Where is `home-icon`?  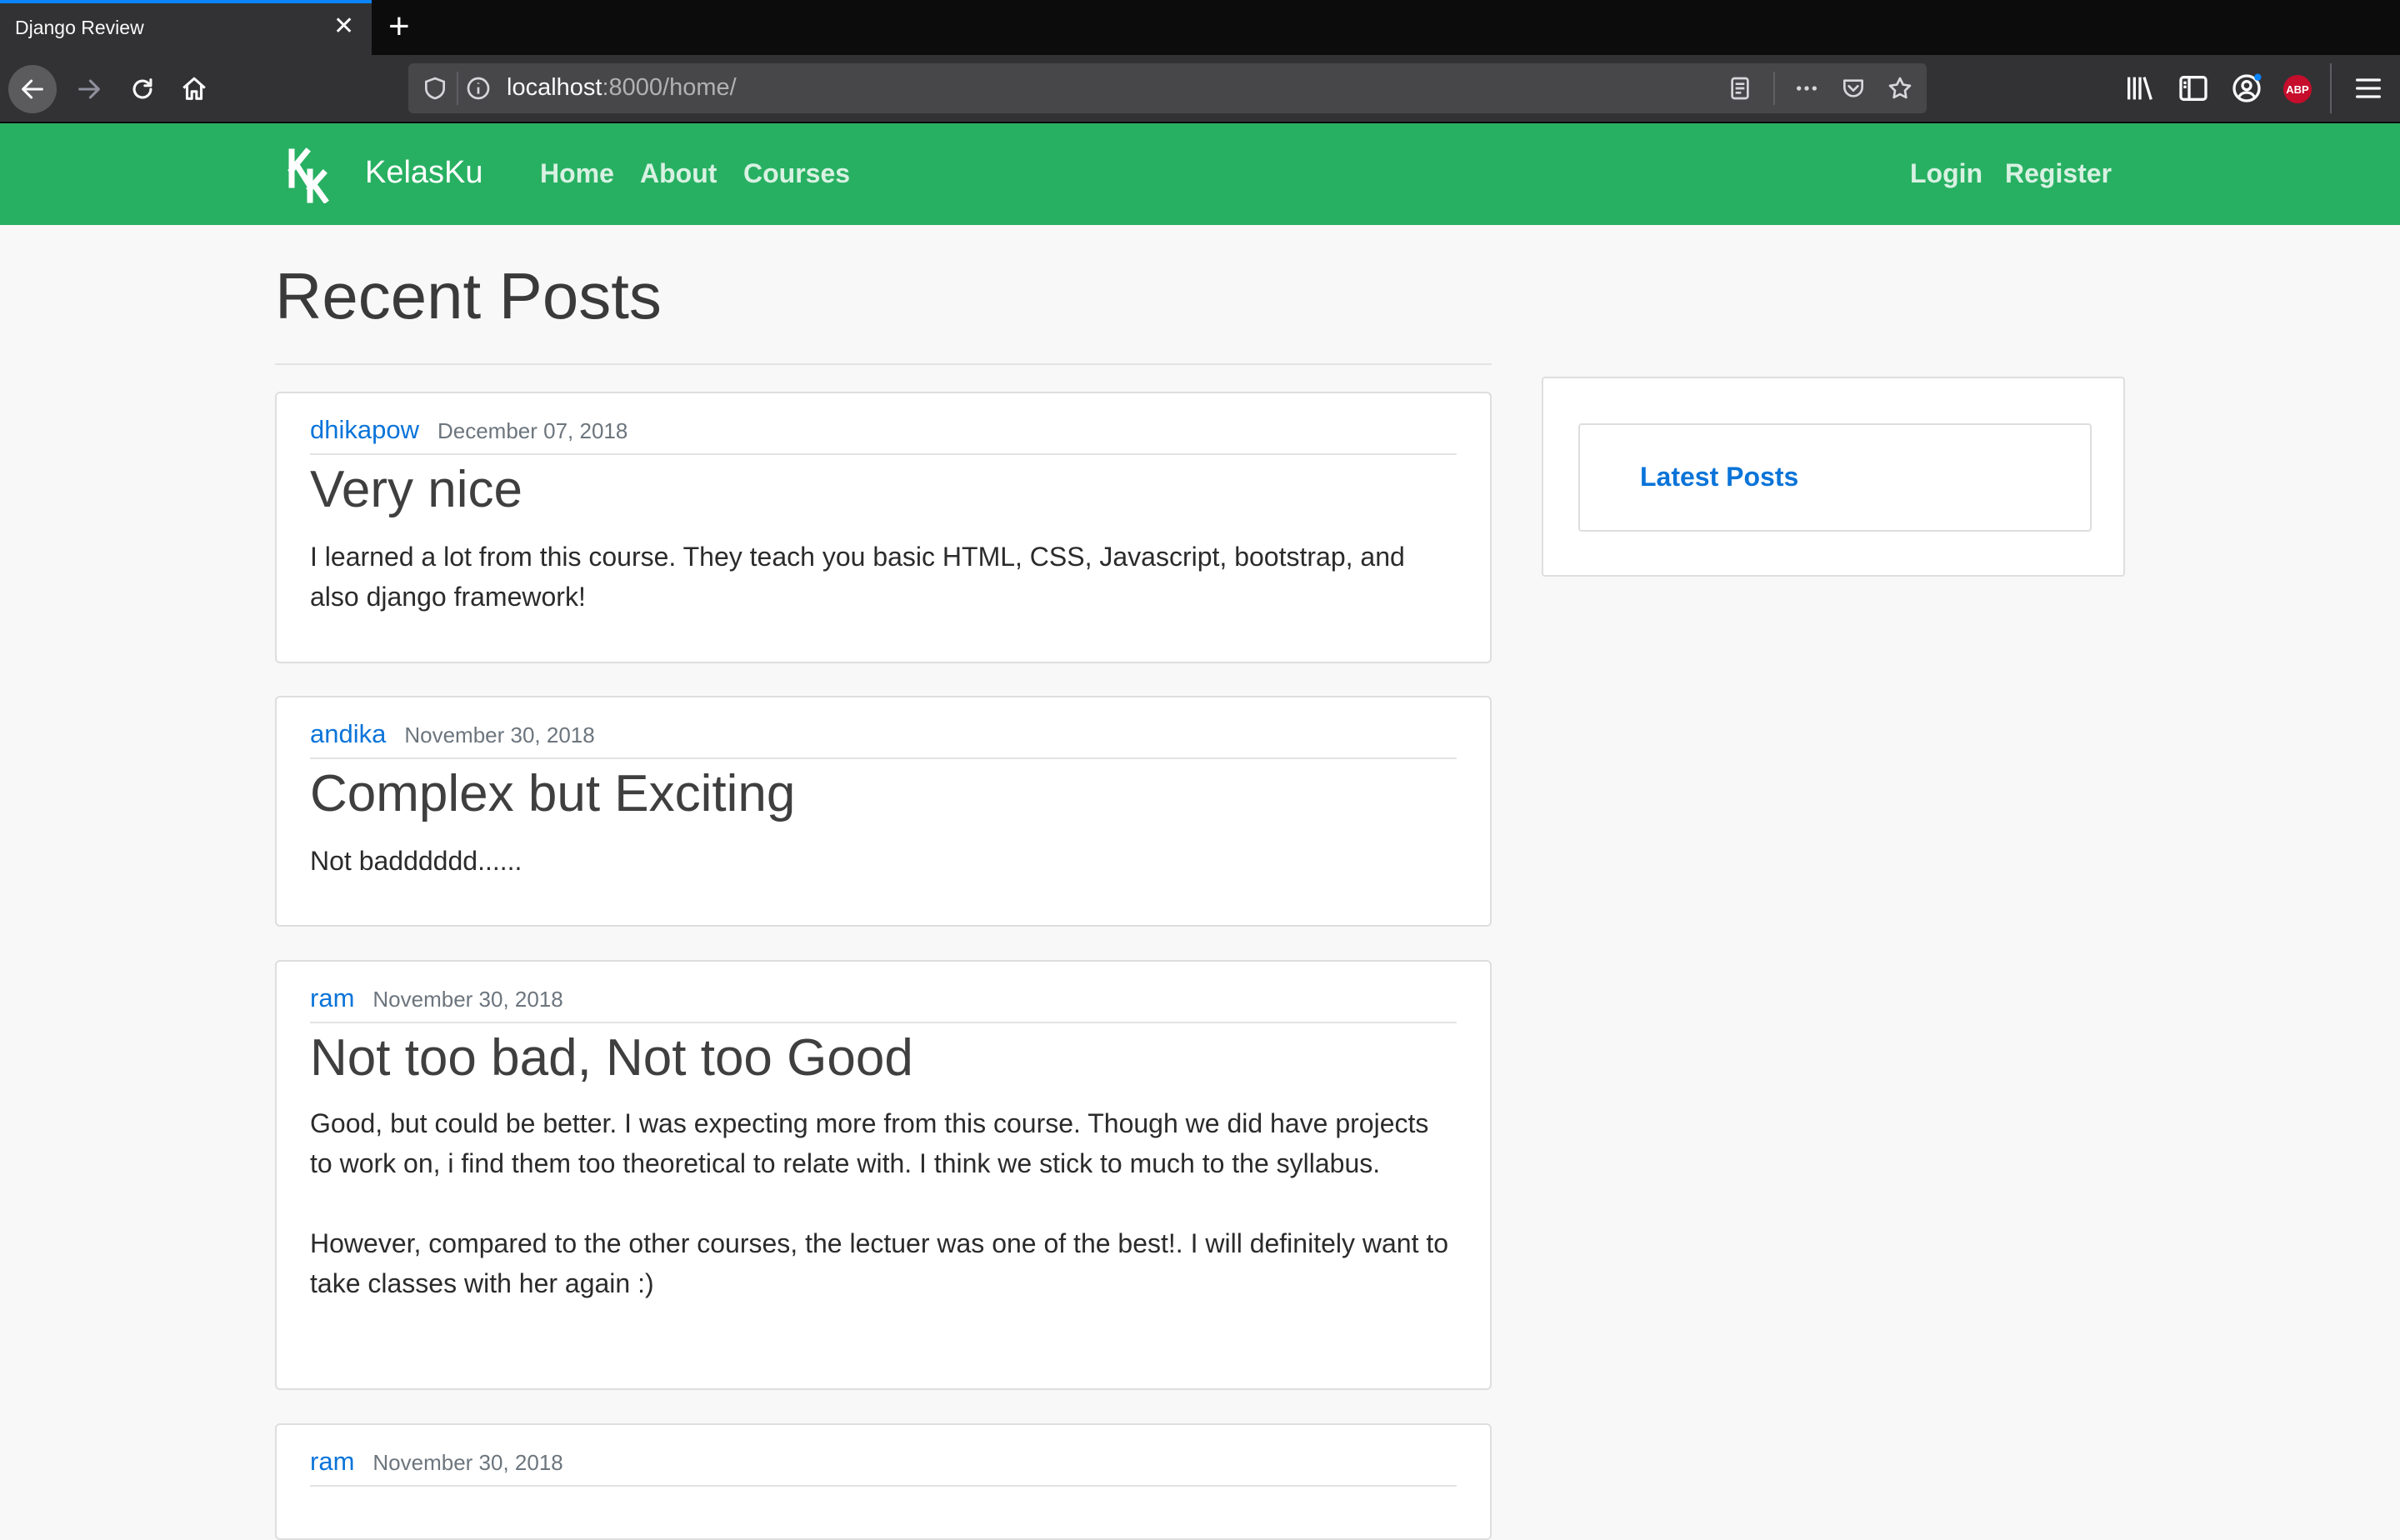
home-icon is located at coordinates (194, 89).